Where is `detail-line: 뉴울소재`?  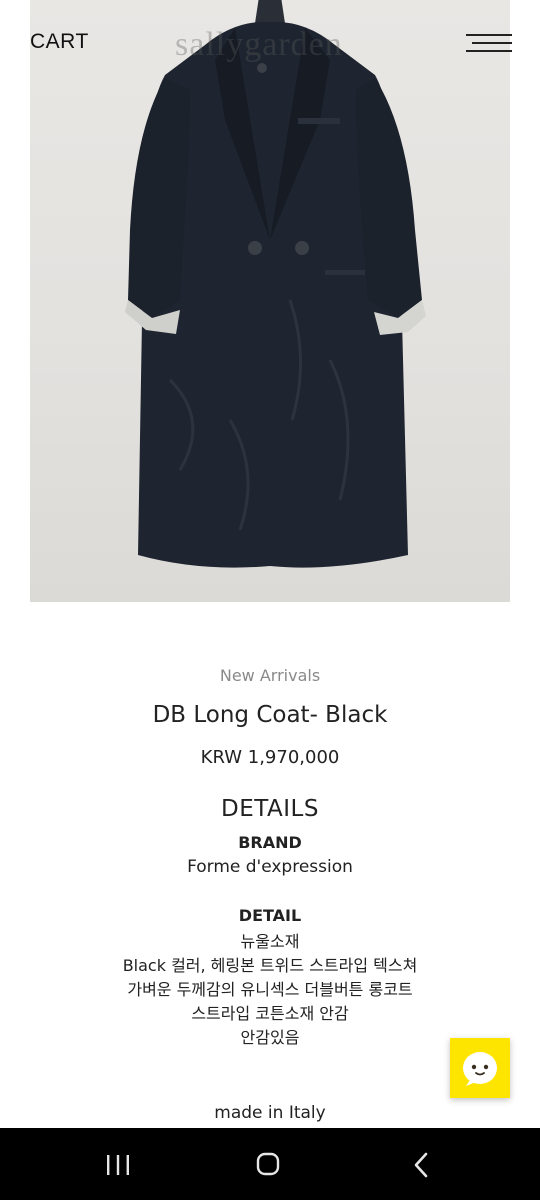
detail-line: 뉴울소재 is located at coordinates (270, 941).